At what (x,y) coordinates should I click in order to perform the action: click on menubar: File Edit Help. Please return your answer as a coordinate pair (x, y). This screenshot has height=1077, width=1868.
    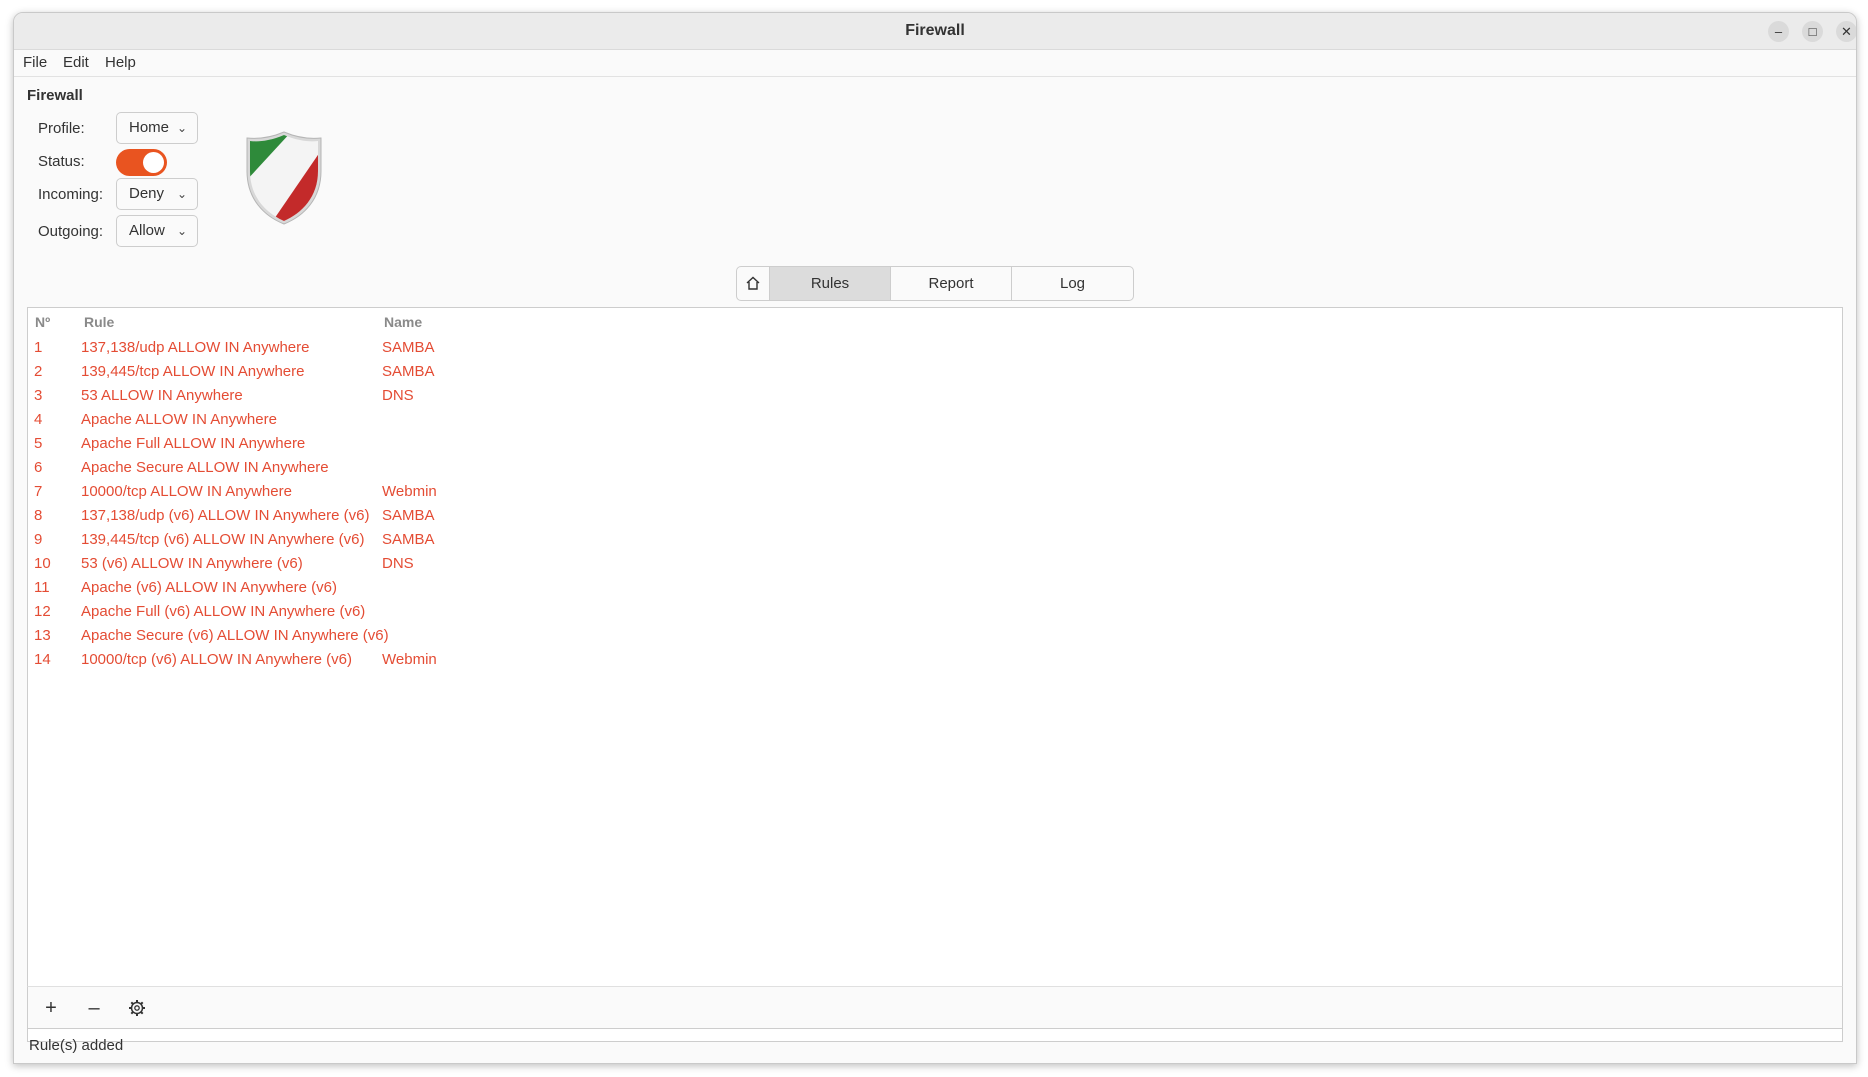
    Looking at the image, I should click on (935, 63).